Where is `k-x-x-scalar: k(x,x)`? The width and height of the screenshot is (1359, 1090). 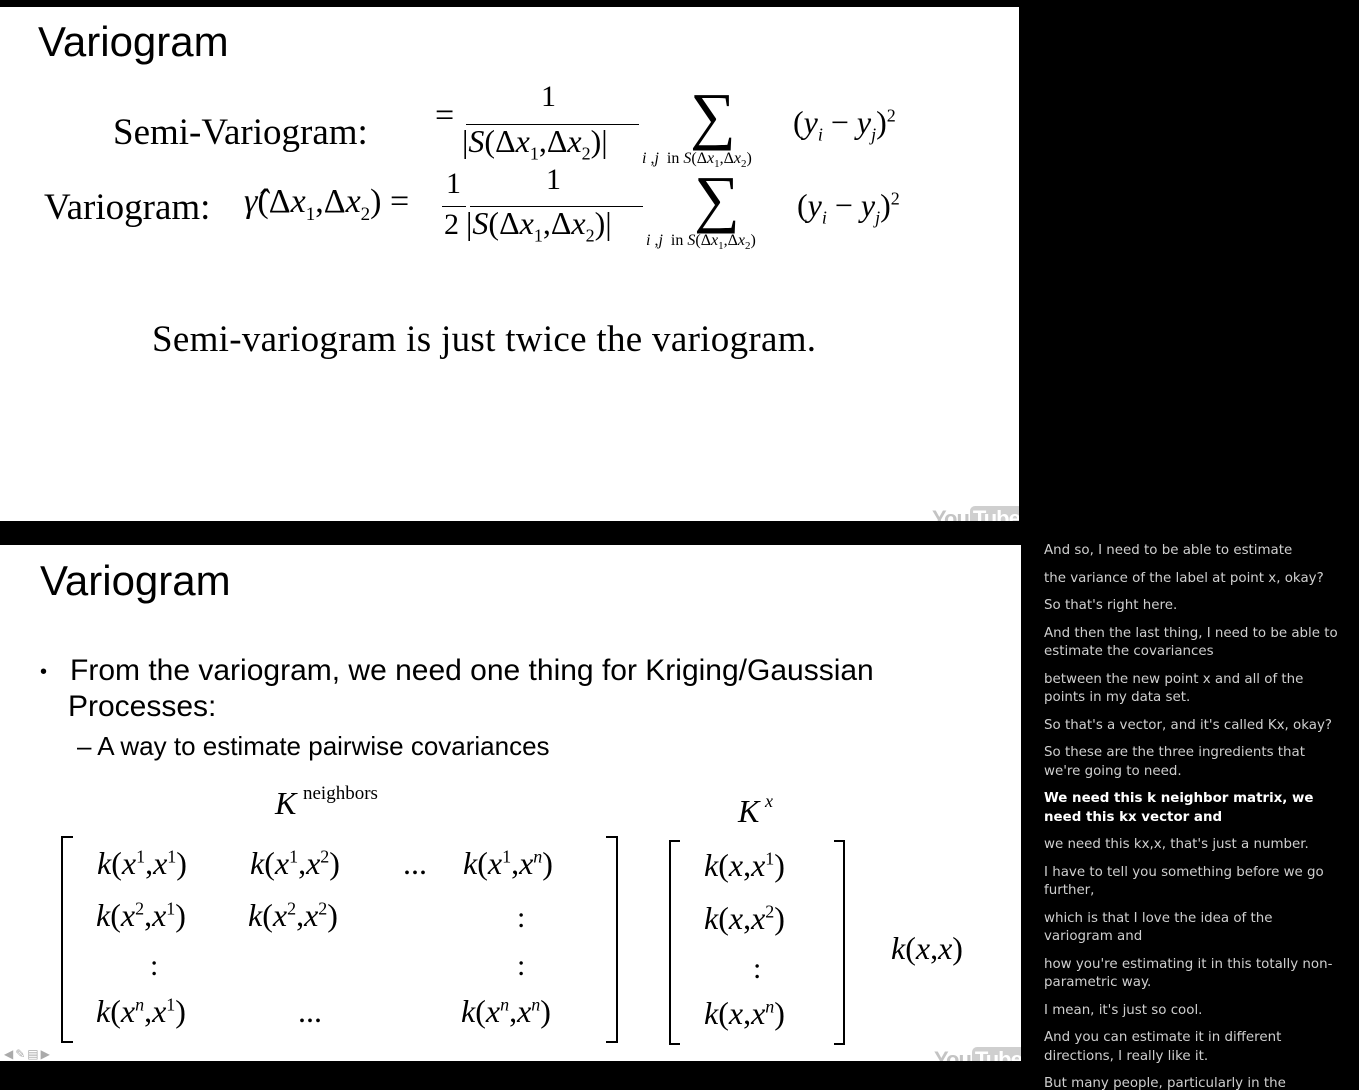
k-x-x-scalar: k(x,x) is located at coordinates (927, 948).